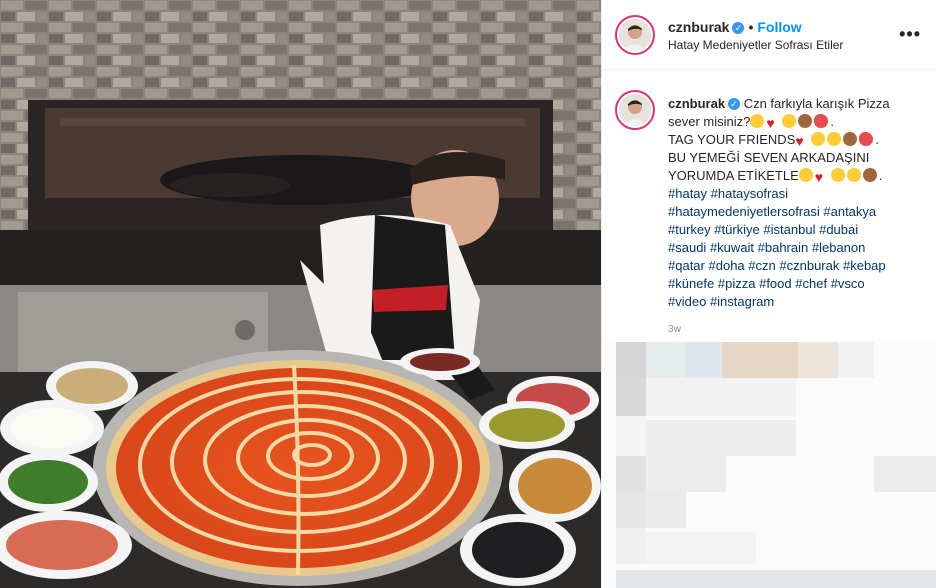 This screenshot has width=936, height=588. I want to click on hashtag-link: #hataysofrasi, so click(749, 193).